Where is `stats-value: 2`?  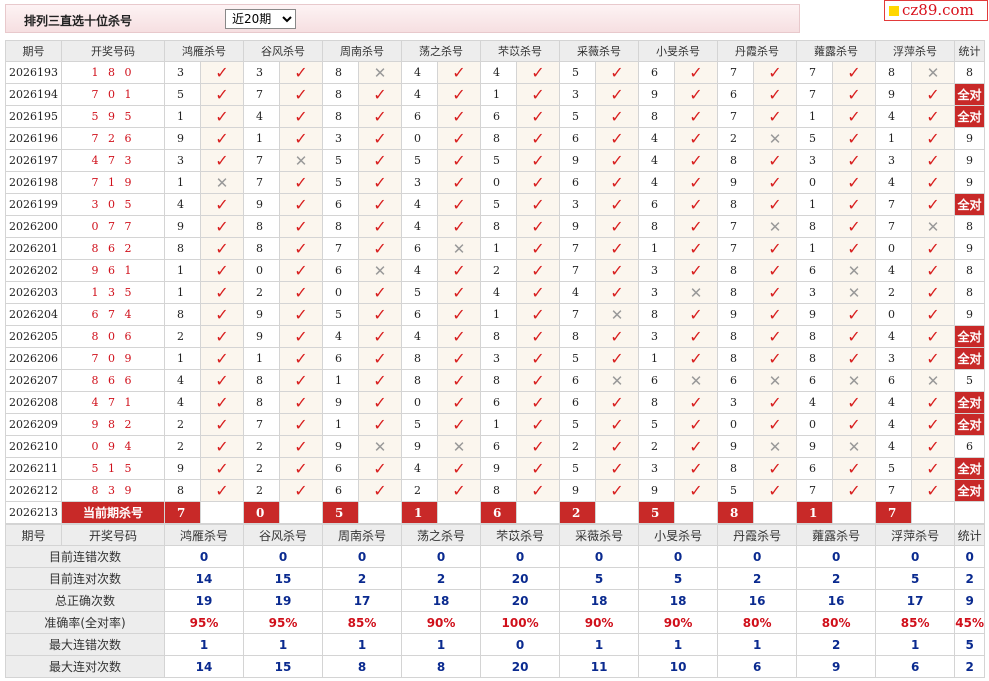
stats-value: 2 is located at coordinates (441, 578).